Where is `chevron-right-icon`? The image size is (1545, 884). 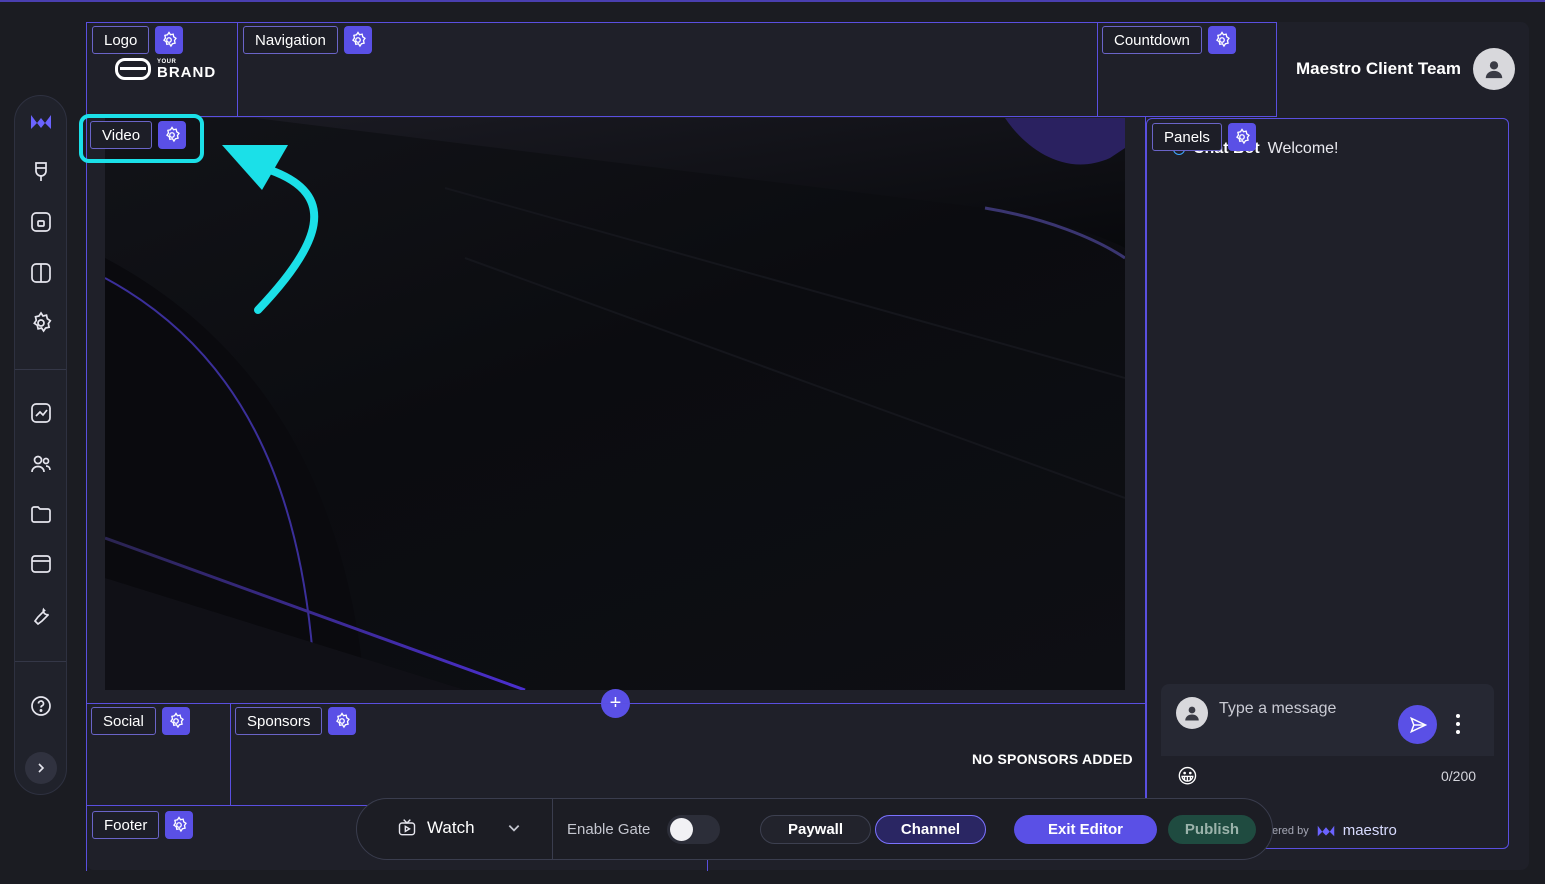 chevron-right-icon is located at coordinates (41, 768).